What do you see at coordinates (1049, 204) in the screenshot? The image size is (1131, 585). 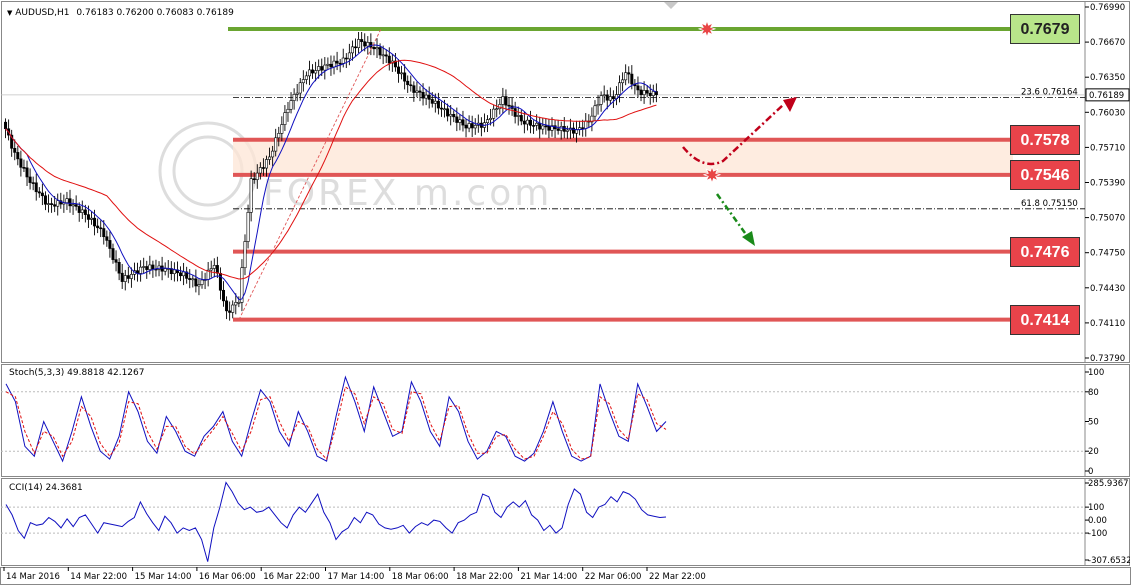 I see `fib-label: 61.8 0.75150` at bounding box center [1049, 204].